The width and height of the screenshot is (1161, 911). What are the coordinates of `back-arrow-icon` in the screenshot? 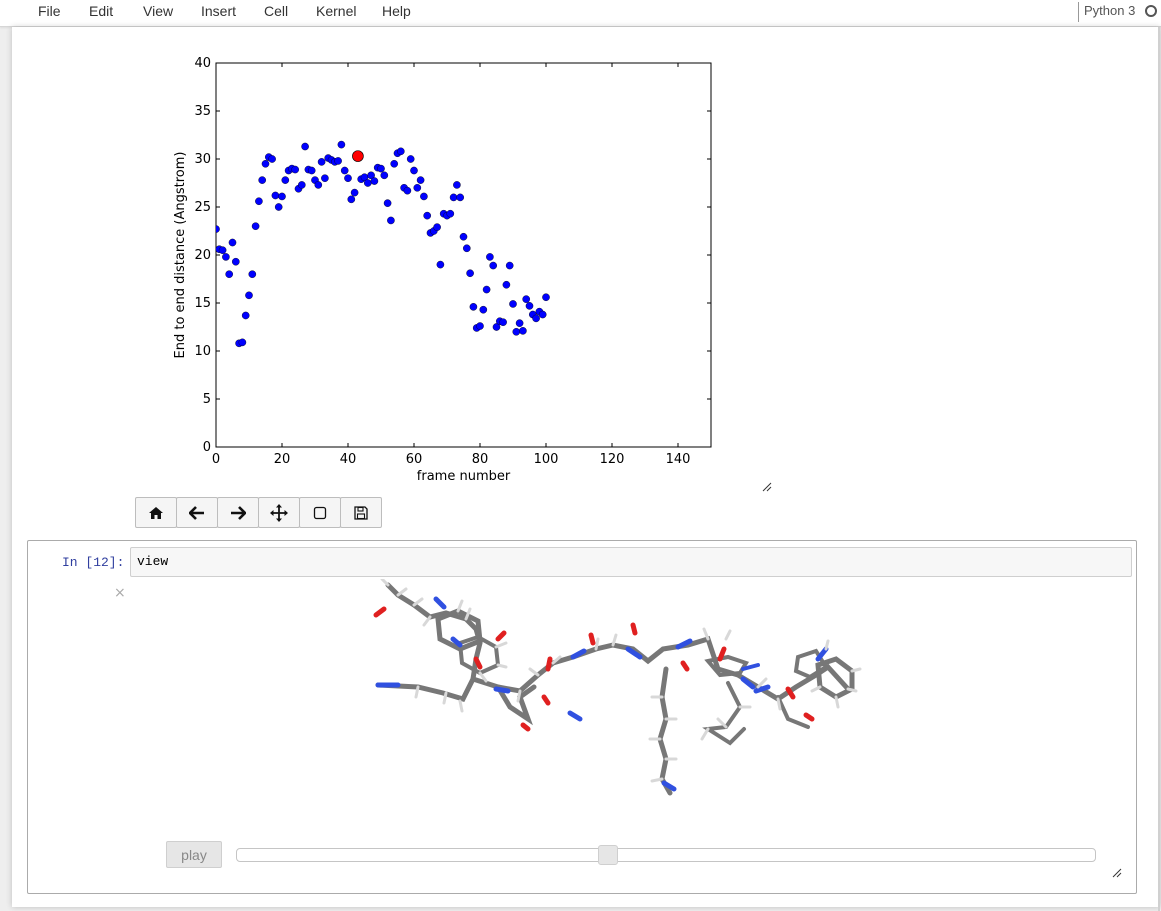 It's located at (196, 512).